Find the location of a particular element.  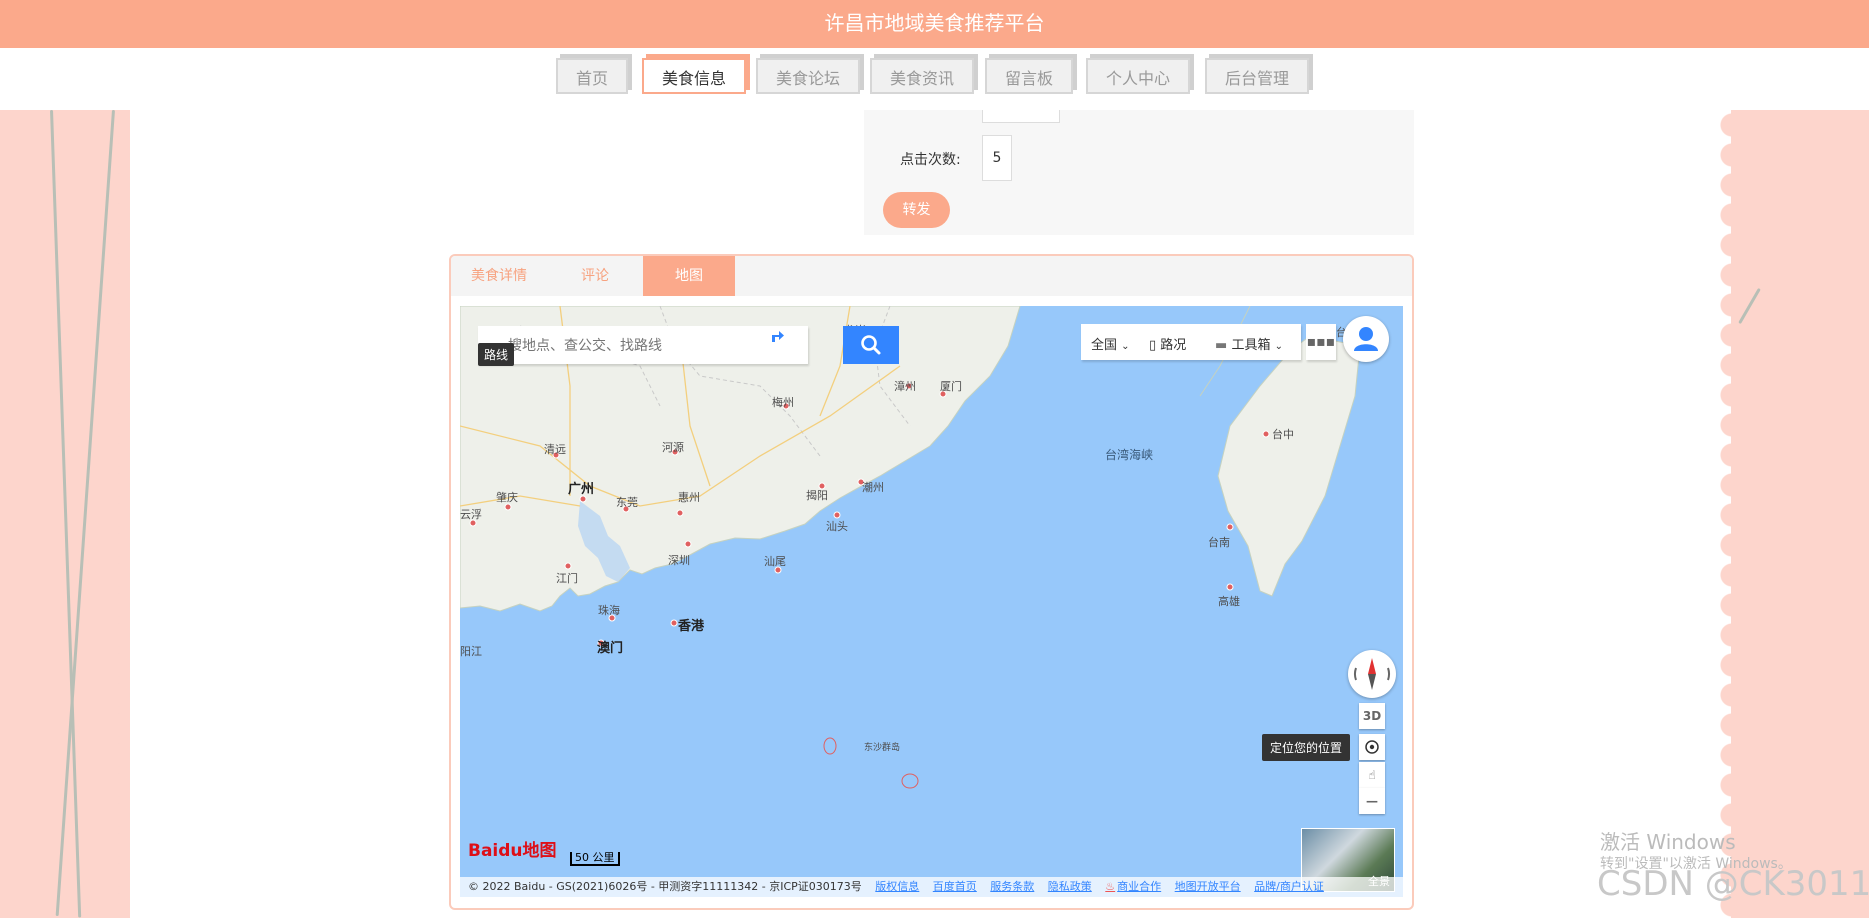

map-label-macau: 澳门 is located at coordinates (610, 648).